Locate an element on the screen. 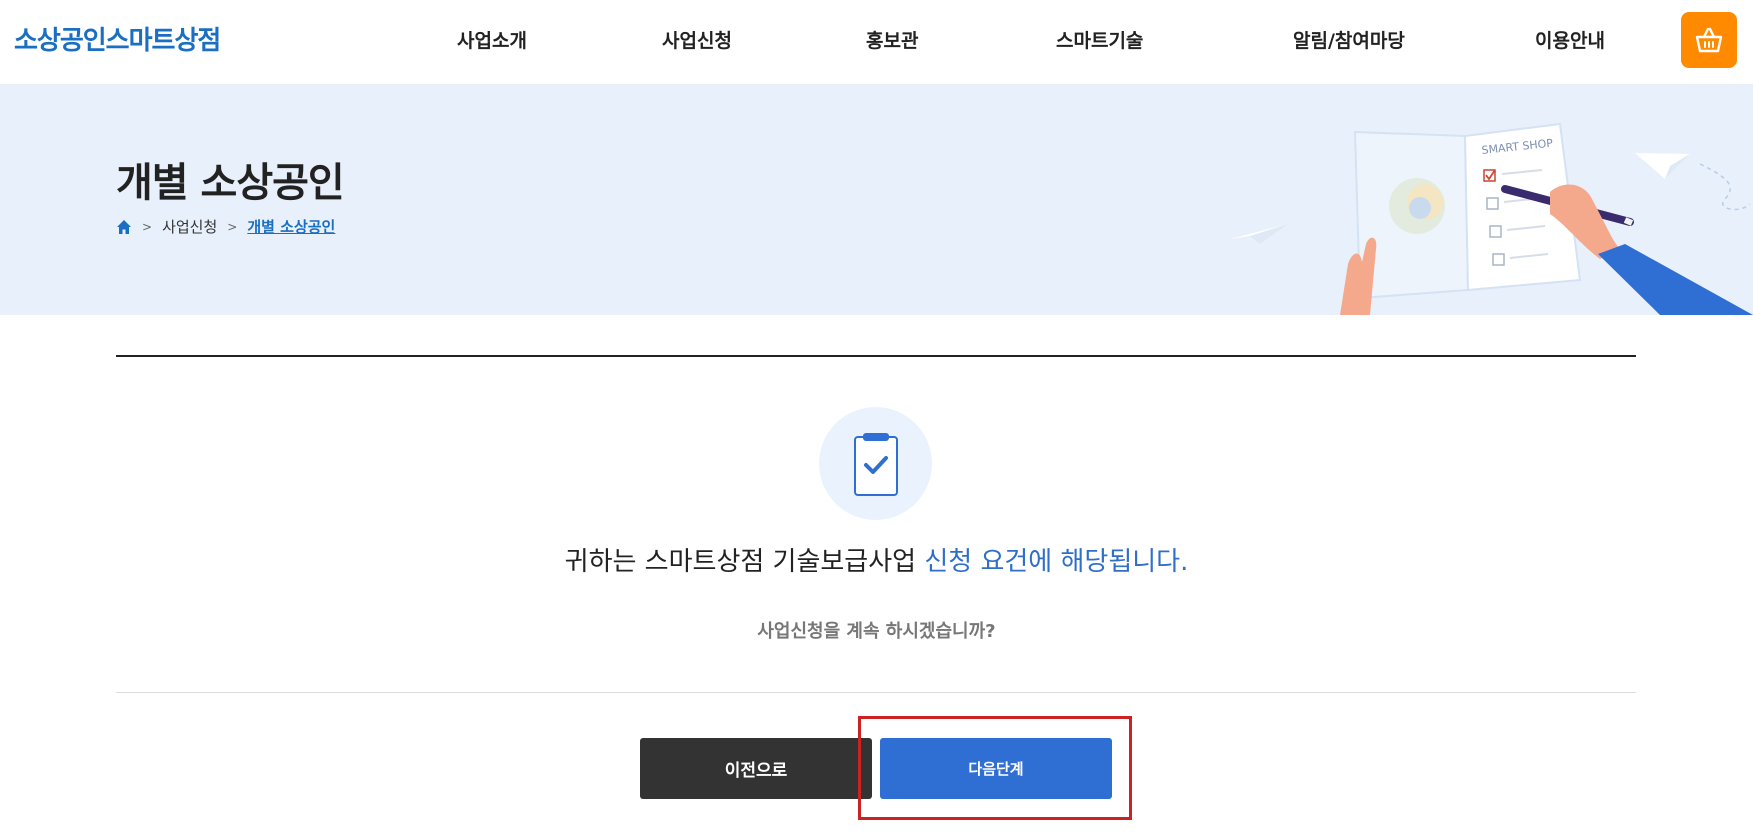 The image size is (1753, 835). content-divider is located at coordinates (876, 692).